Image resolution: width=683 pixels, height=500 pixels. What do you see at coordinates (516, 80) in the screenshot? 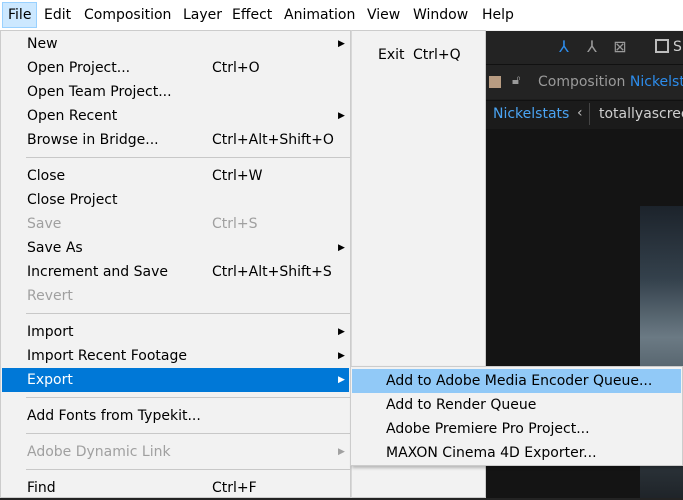
I see `lock-icon: 🔓︎` at bounding box center [516, 80].